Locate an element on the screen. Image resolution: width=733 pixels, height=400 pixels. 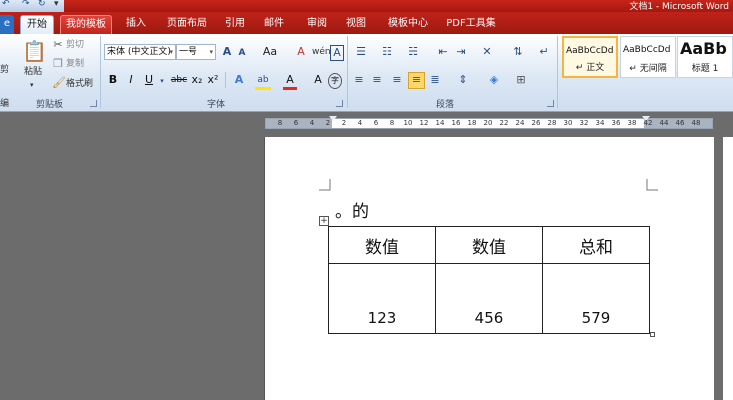
tab-page-layout: 页面布局 is located at coordinates (187, 24).